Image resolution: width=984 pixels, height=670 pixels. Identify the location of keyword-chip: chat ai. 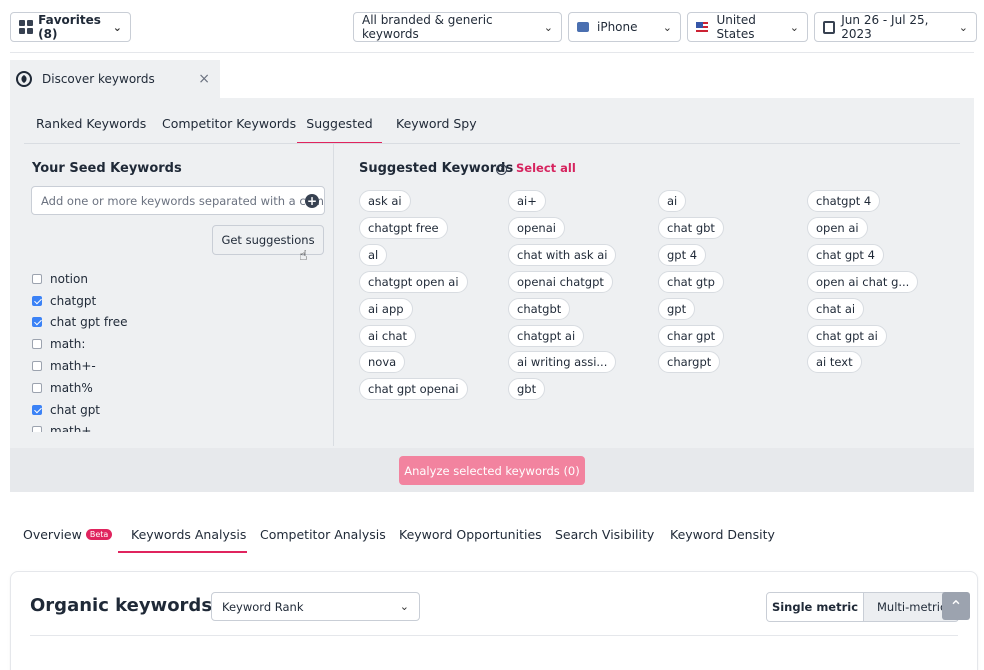
(836, 308).